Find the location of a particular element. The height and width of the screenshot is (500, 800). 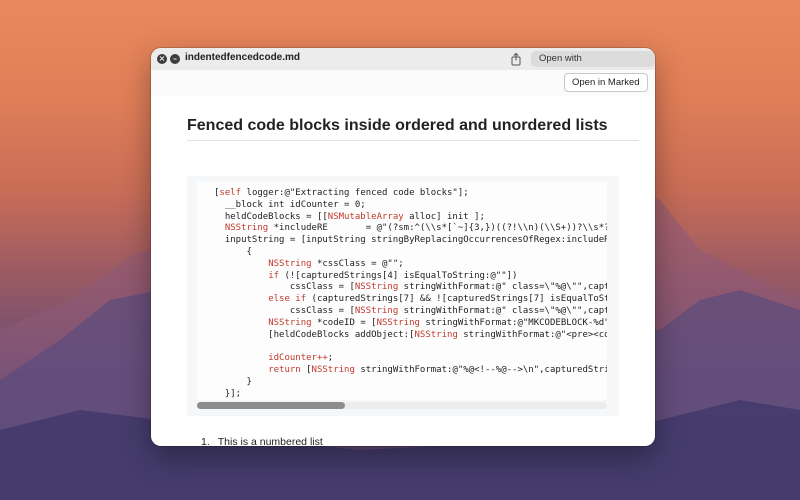

code-line: }]; is located at coordinates (228, 393).